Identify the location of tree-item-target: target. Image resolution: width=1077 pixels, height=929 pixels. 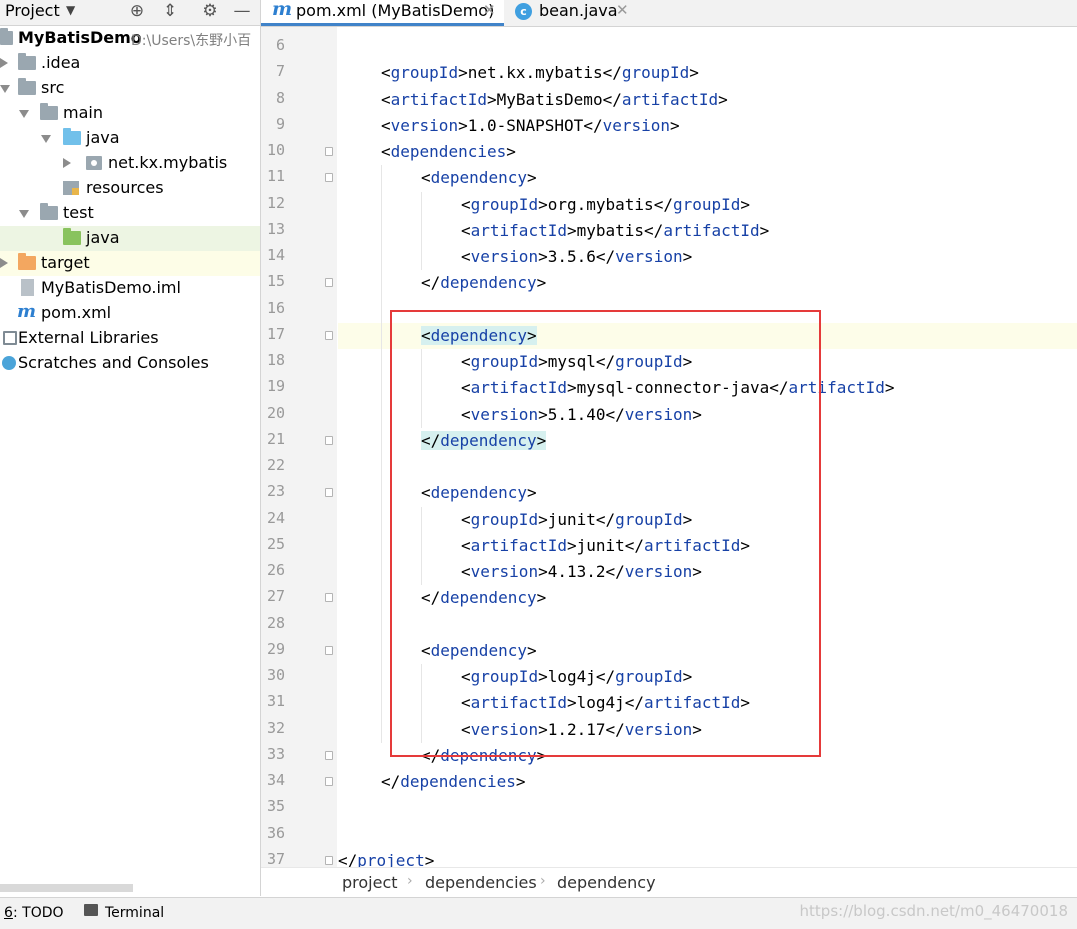
(130, 263).